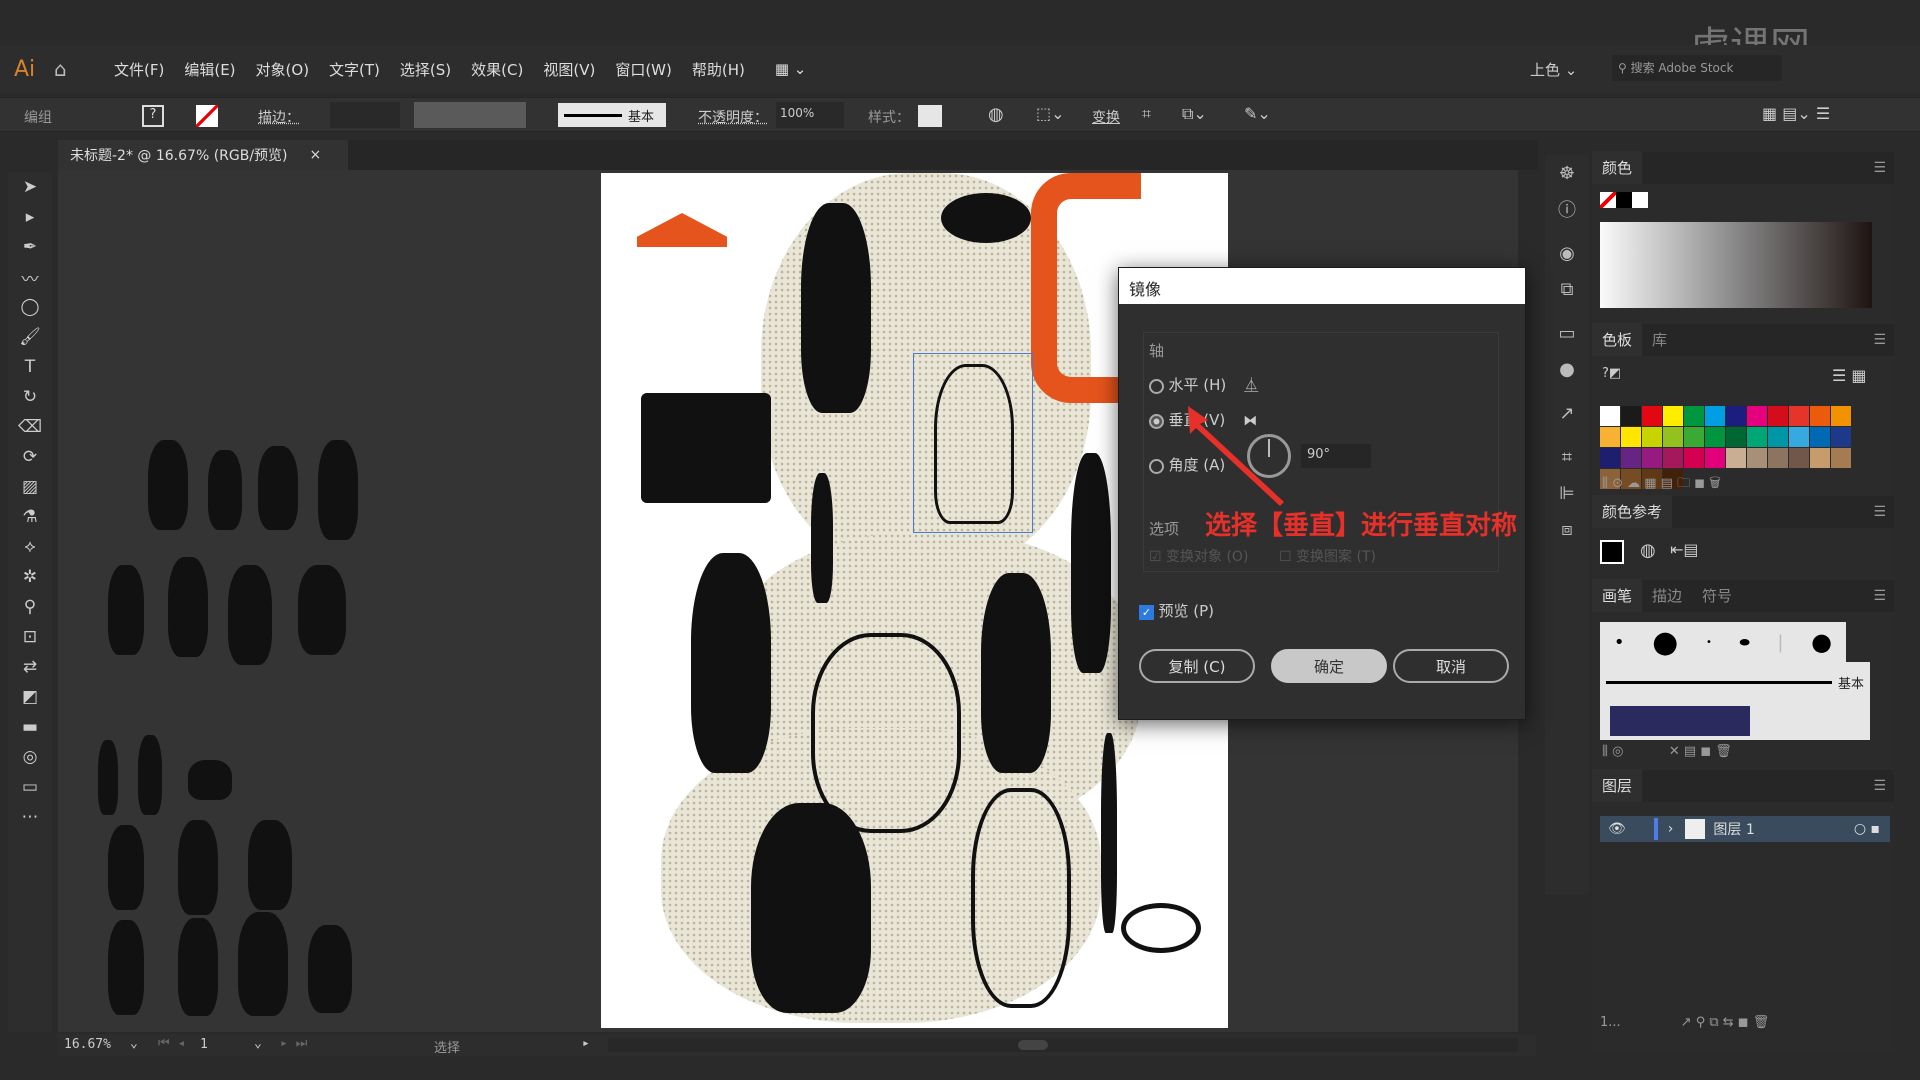 This screenshot has height=1080, width=1920. What do you see at coordinates (1697, 68) in the screenshot?
I see `stock-search-input: ⚲ 搜索 Adobe Stock` at bounding box center [1697, 68].